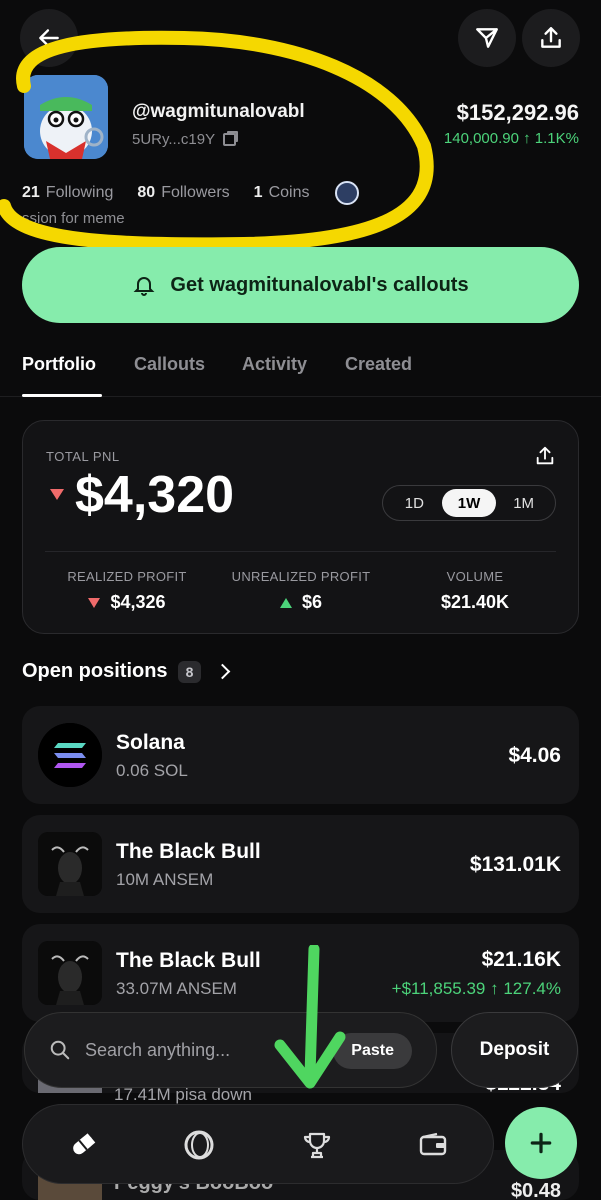 This screenshot has width=601, height=1200. I want to click on back-button, so click(49, 38).